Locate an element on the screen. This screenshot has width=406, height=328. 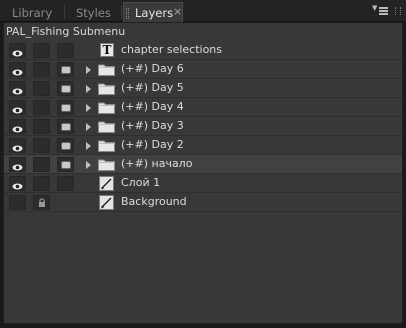
tab-grip-icon is located at coordinates (127, 13).